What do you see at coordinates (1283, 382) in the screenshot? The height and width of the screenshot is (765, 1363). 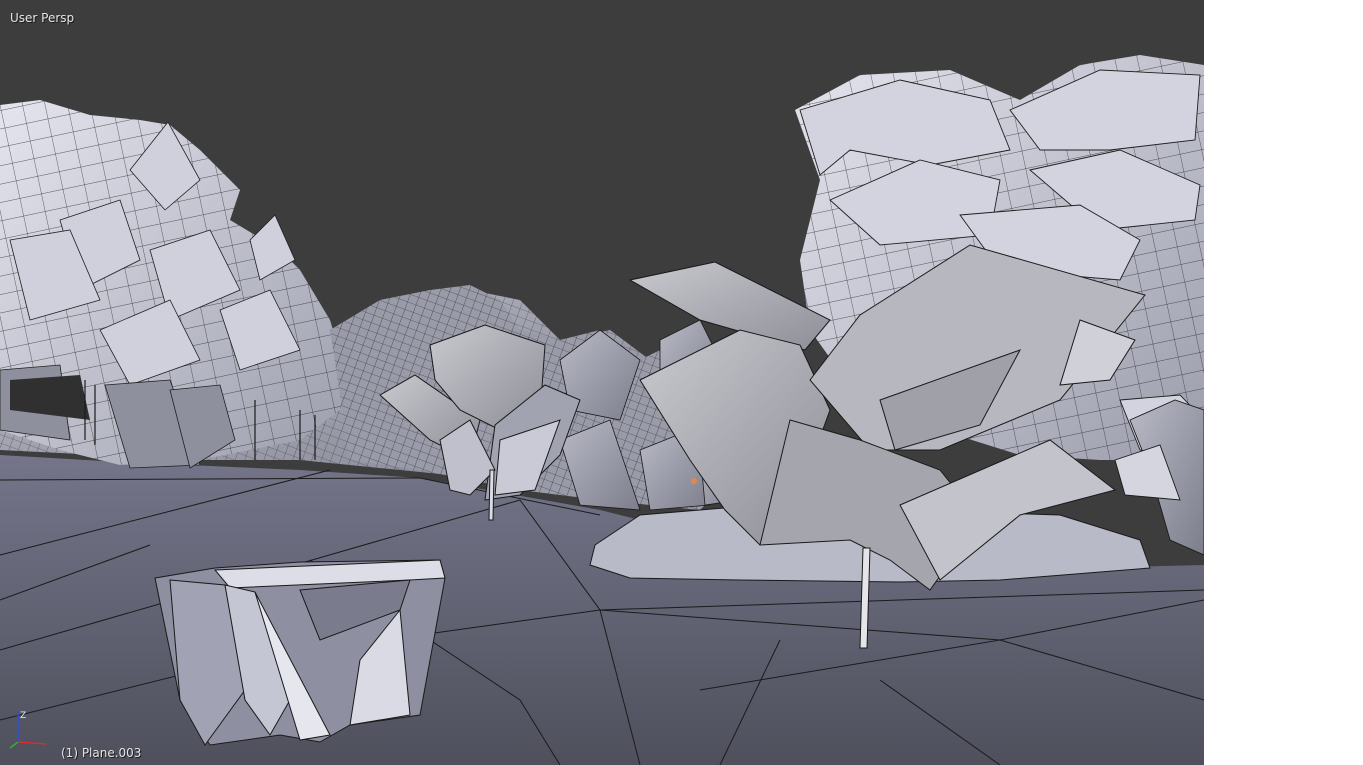 I see `blank-area` at bounding box center [1283, 382].